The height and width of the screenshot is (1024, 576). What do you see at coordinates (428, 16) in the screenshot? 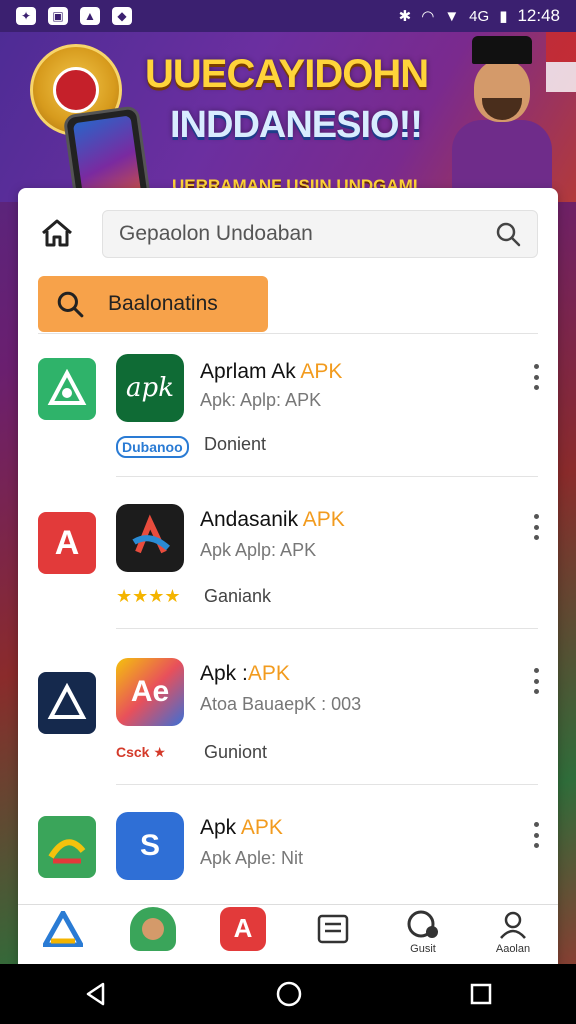
I see `wifi-icon: ◠` at bounding box center [428, 16].